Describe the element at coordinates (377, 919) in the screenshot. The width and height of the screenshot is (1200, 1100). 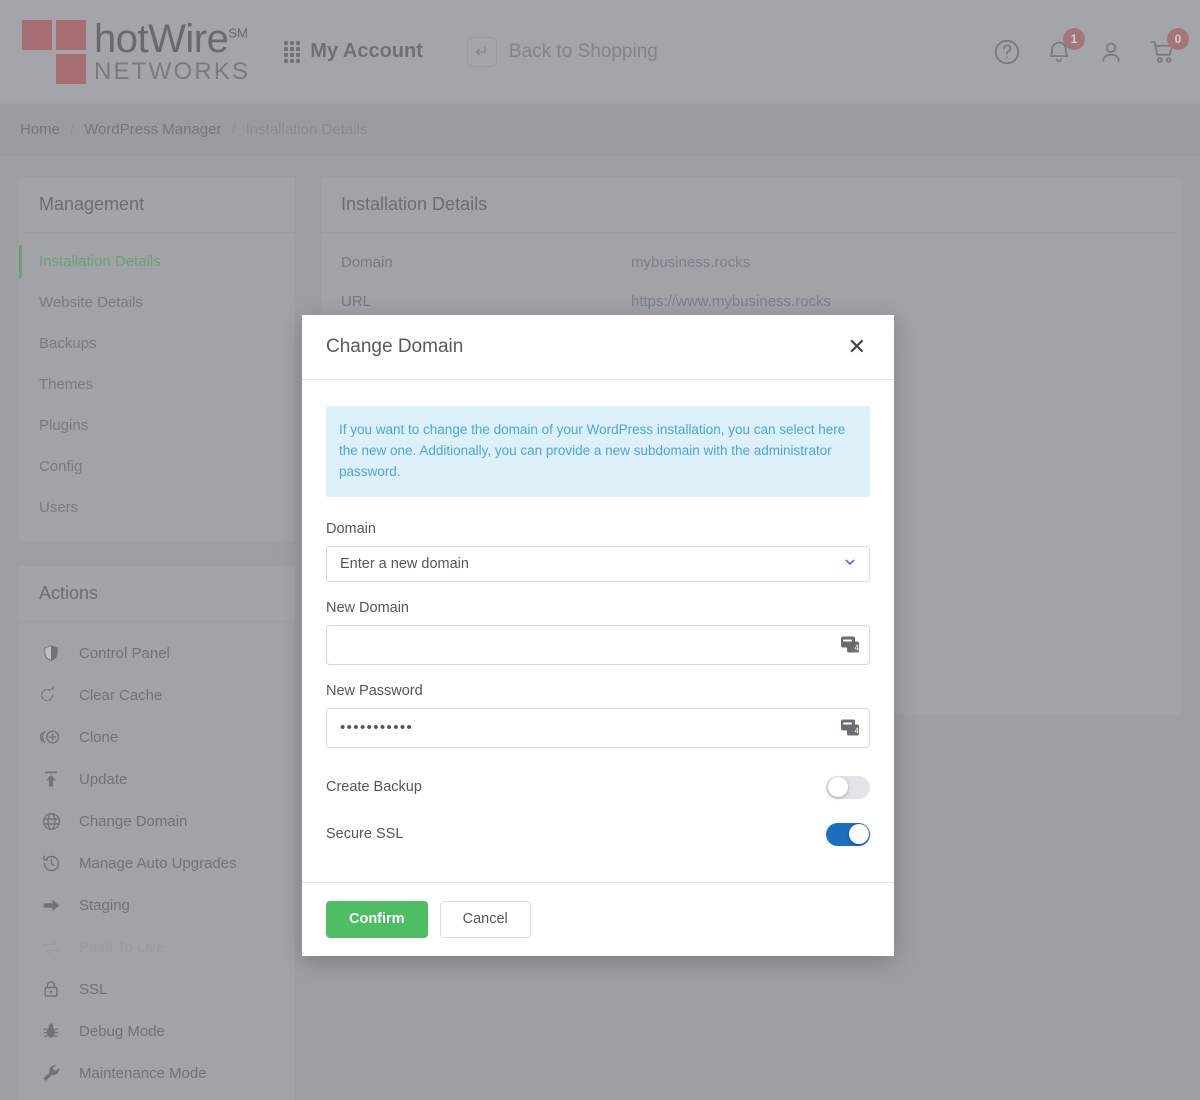
I see `confirm-button: Confirm` at that location.